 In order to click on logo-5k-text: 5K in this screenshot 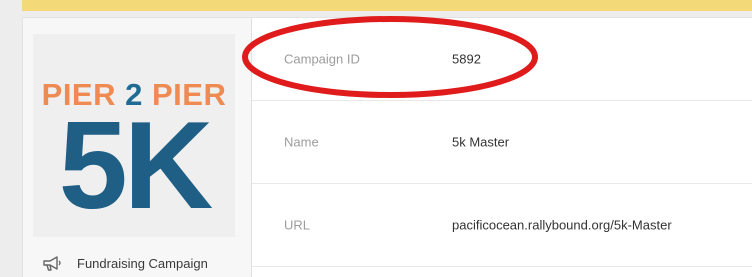, I will do `click(136, 166)`.